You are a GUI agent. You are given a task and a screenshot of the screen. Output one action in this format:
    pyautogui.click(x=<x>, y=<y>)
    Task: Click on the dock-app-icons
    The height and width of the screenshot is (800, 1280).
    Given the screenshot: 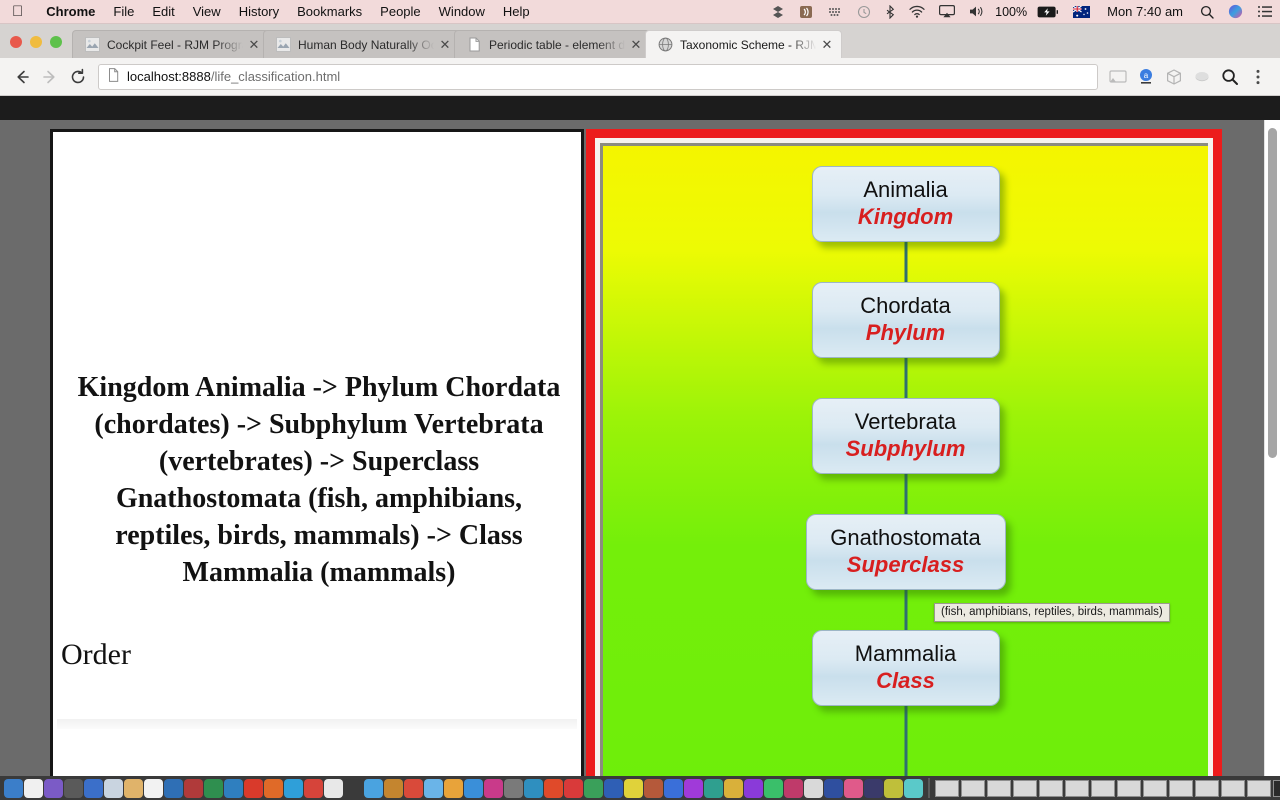 What is the action you would take?
    pyautogui.click(x=461, y=788)
    